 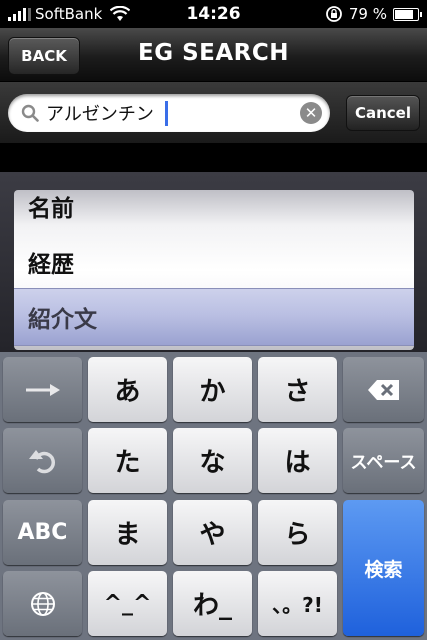 I want to click on picker-item-name: 名前, so click(x=51, y=213).